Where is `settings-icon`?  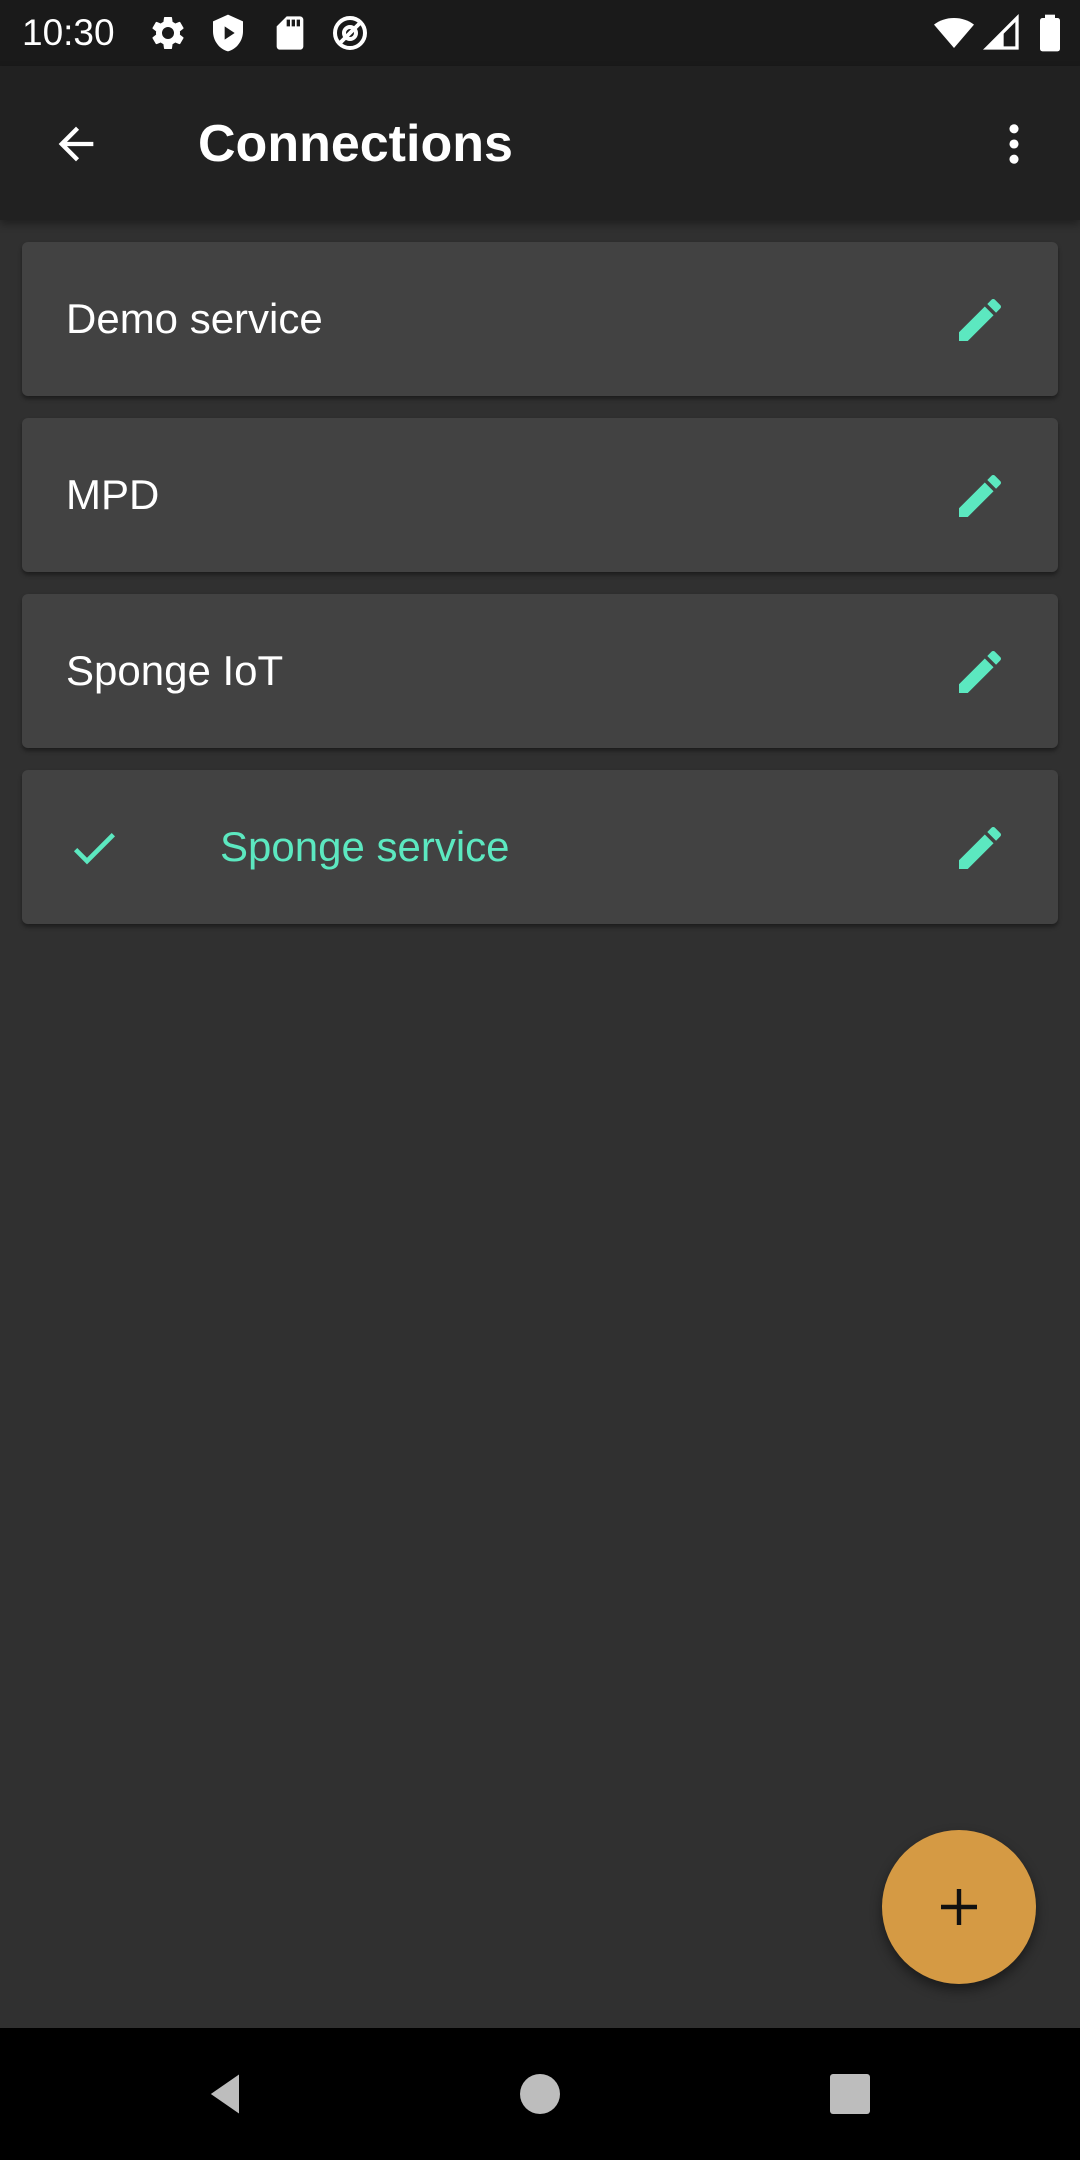
settings-icon is located at coordinates (168, 33).